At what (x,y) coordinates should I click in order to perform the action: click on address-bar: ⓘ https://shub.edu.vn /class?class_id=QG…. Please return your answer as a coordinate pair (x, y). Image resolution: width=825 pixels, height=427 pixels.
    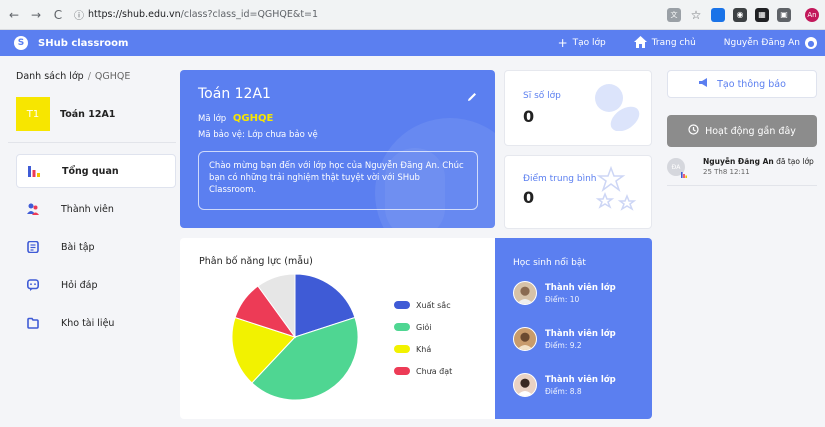
    Looking at the image, I should click on (362, 15).